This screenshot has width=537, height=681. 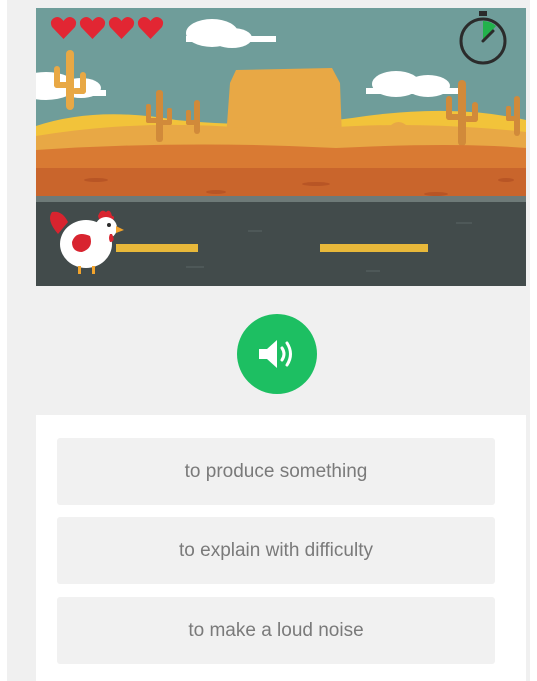 I want to click on speaker-icon, so click(x=275, y=354).